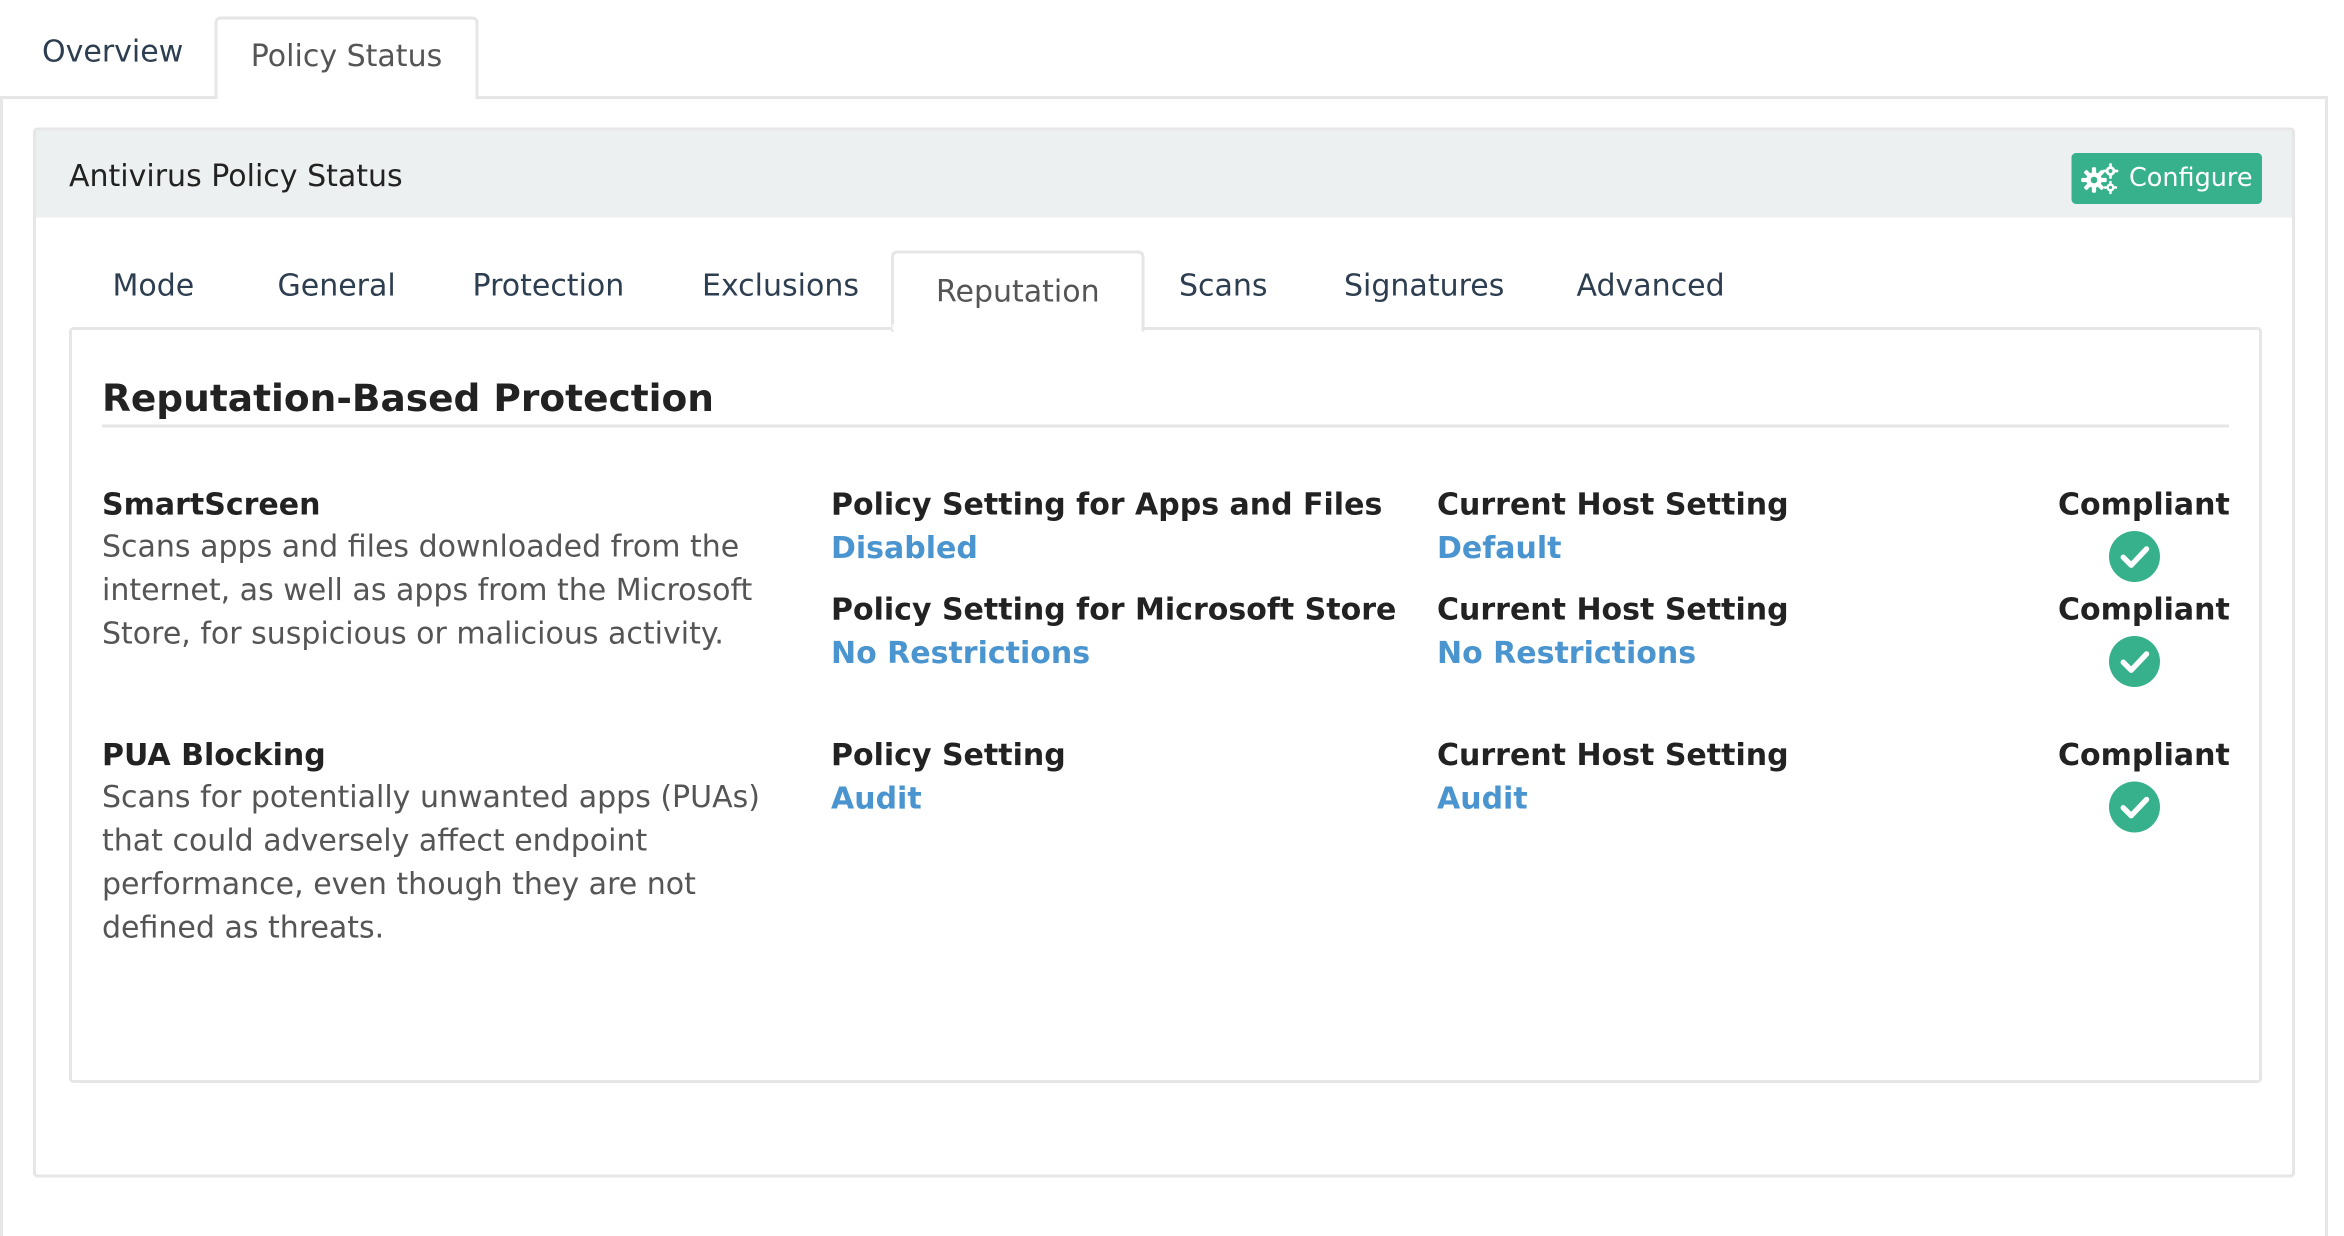 The image size is (2344, 1236). Describe the element at coordinates (961, 652) in the screenshot. I see `policy-value: No Restrictions` at that location.